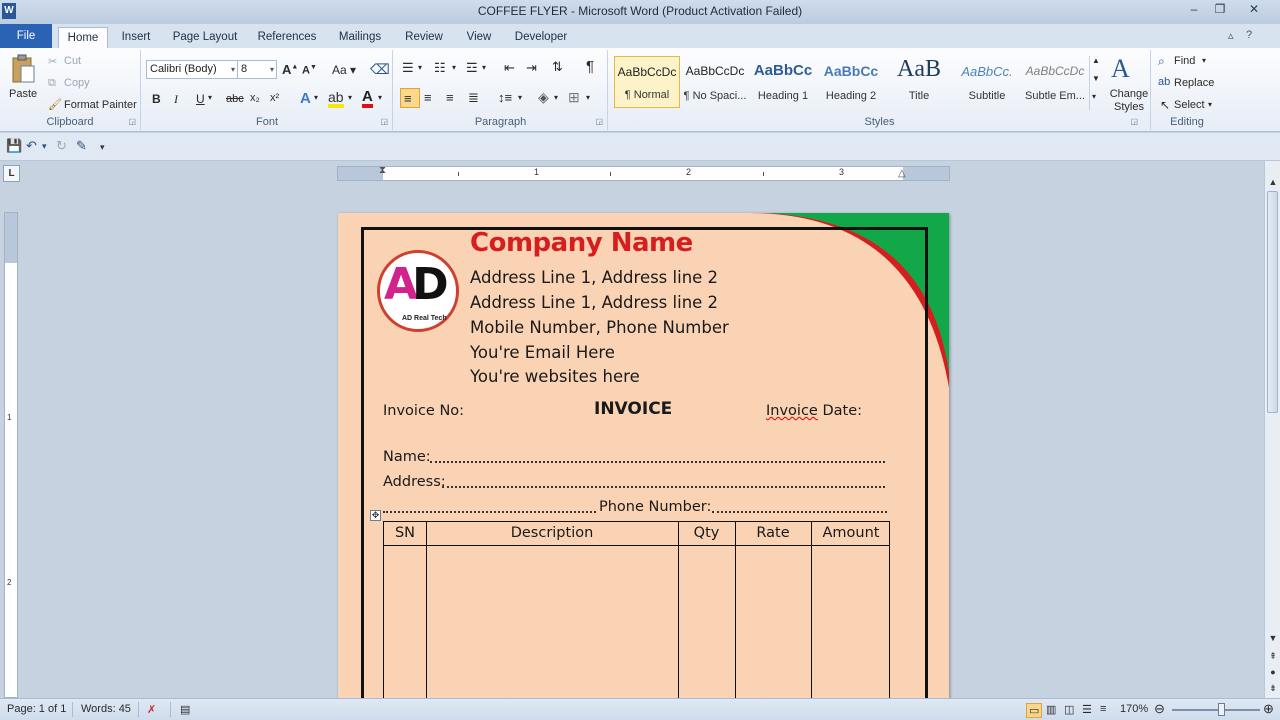 Image resolution: width=1280 pixels, height=720 pixels. What do you see at coordinates (255, 98) in the screenshot?
I see `subscript-button: x₂` at bounding box center [255, 98].